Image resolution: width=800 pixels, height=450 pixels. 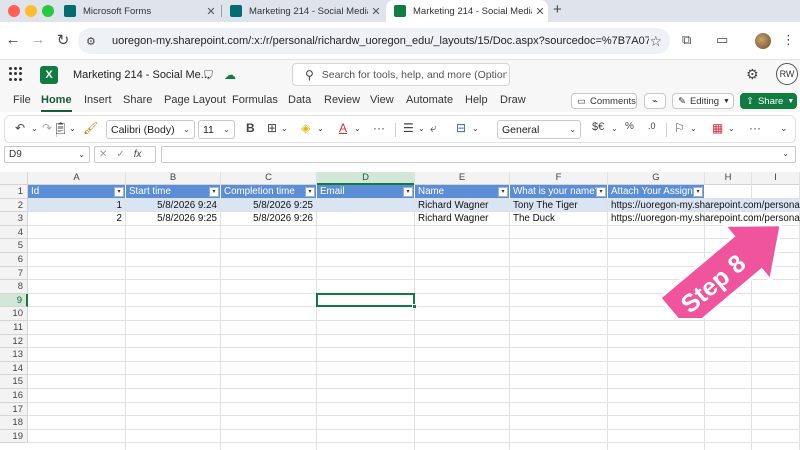 I want to click on cancel-icon: ✕, so click(x=103, y=154).